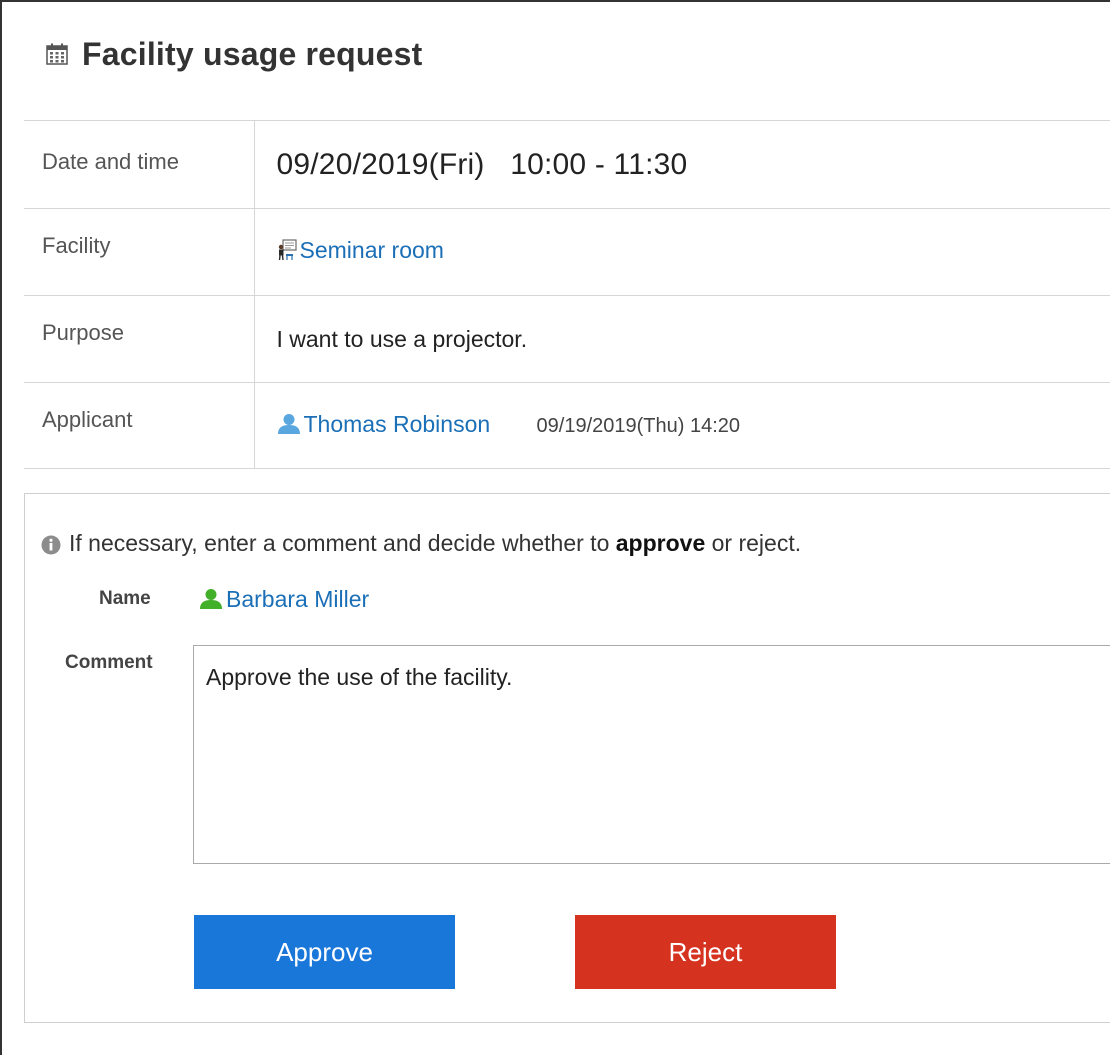  Describe the element at coordinates (660, 543) in the screenshot. I see `instruction-text-bold: approve` at that location.